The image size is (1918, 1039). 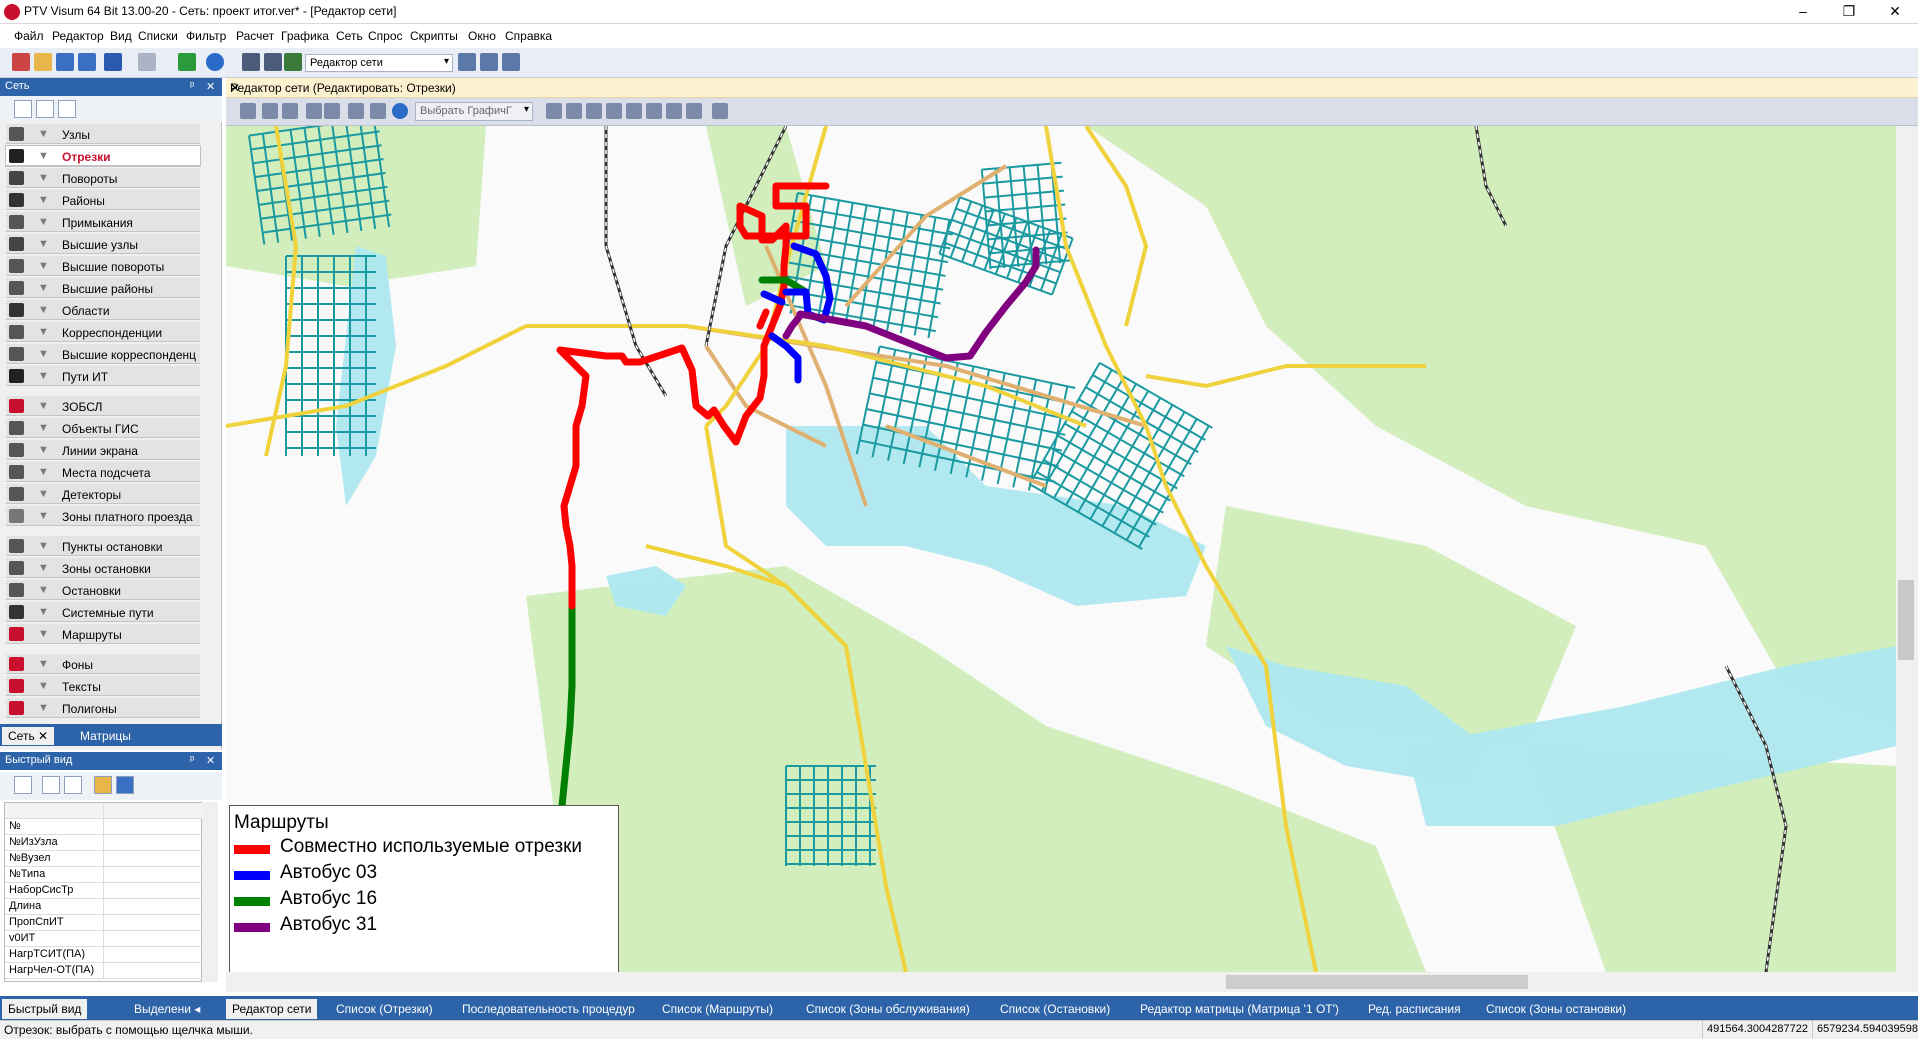 I want to click on redo-icon, so click(x=147, y=62).